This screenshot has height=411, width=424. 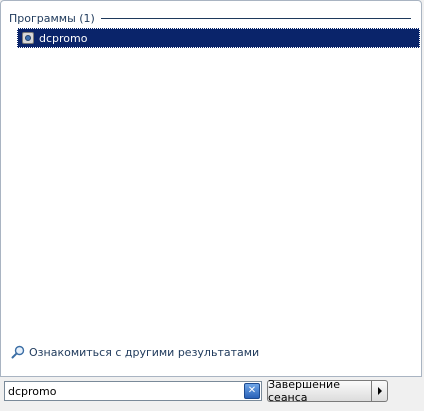 I want to click on result-item-label: dcpromo, so click(x=63, y=38).